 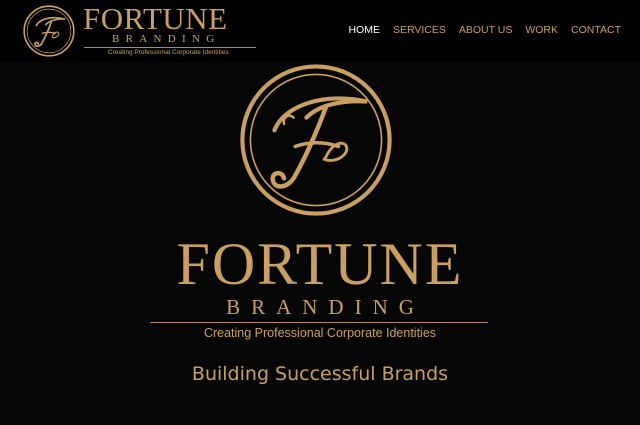 I want to click on nav-contact: CONTACT, so click(x=596, y=30).